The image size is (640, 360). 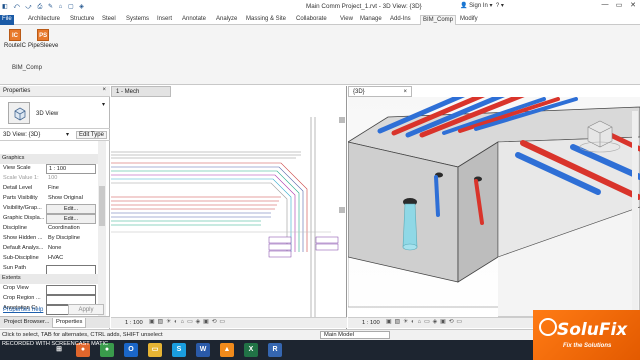 I want to click on property-row: Sun Path, so click(x=49, y=269).